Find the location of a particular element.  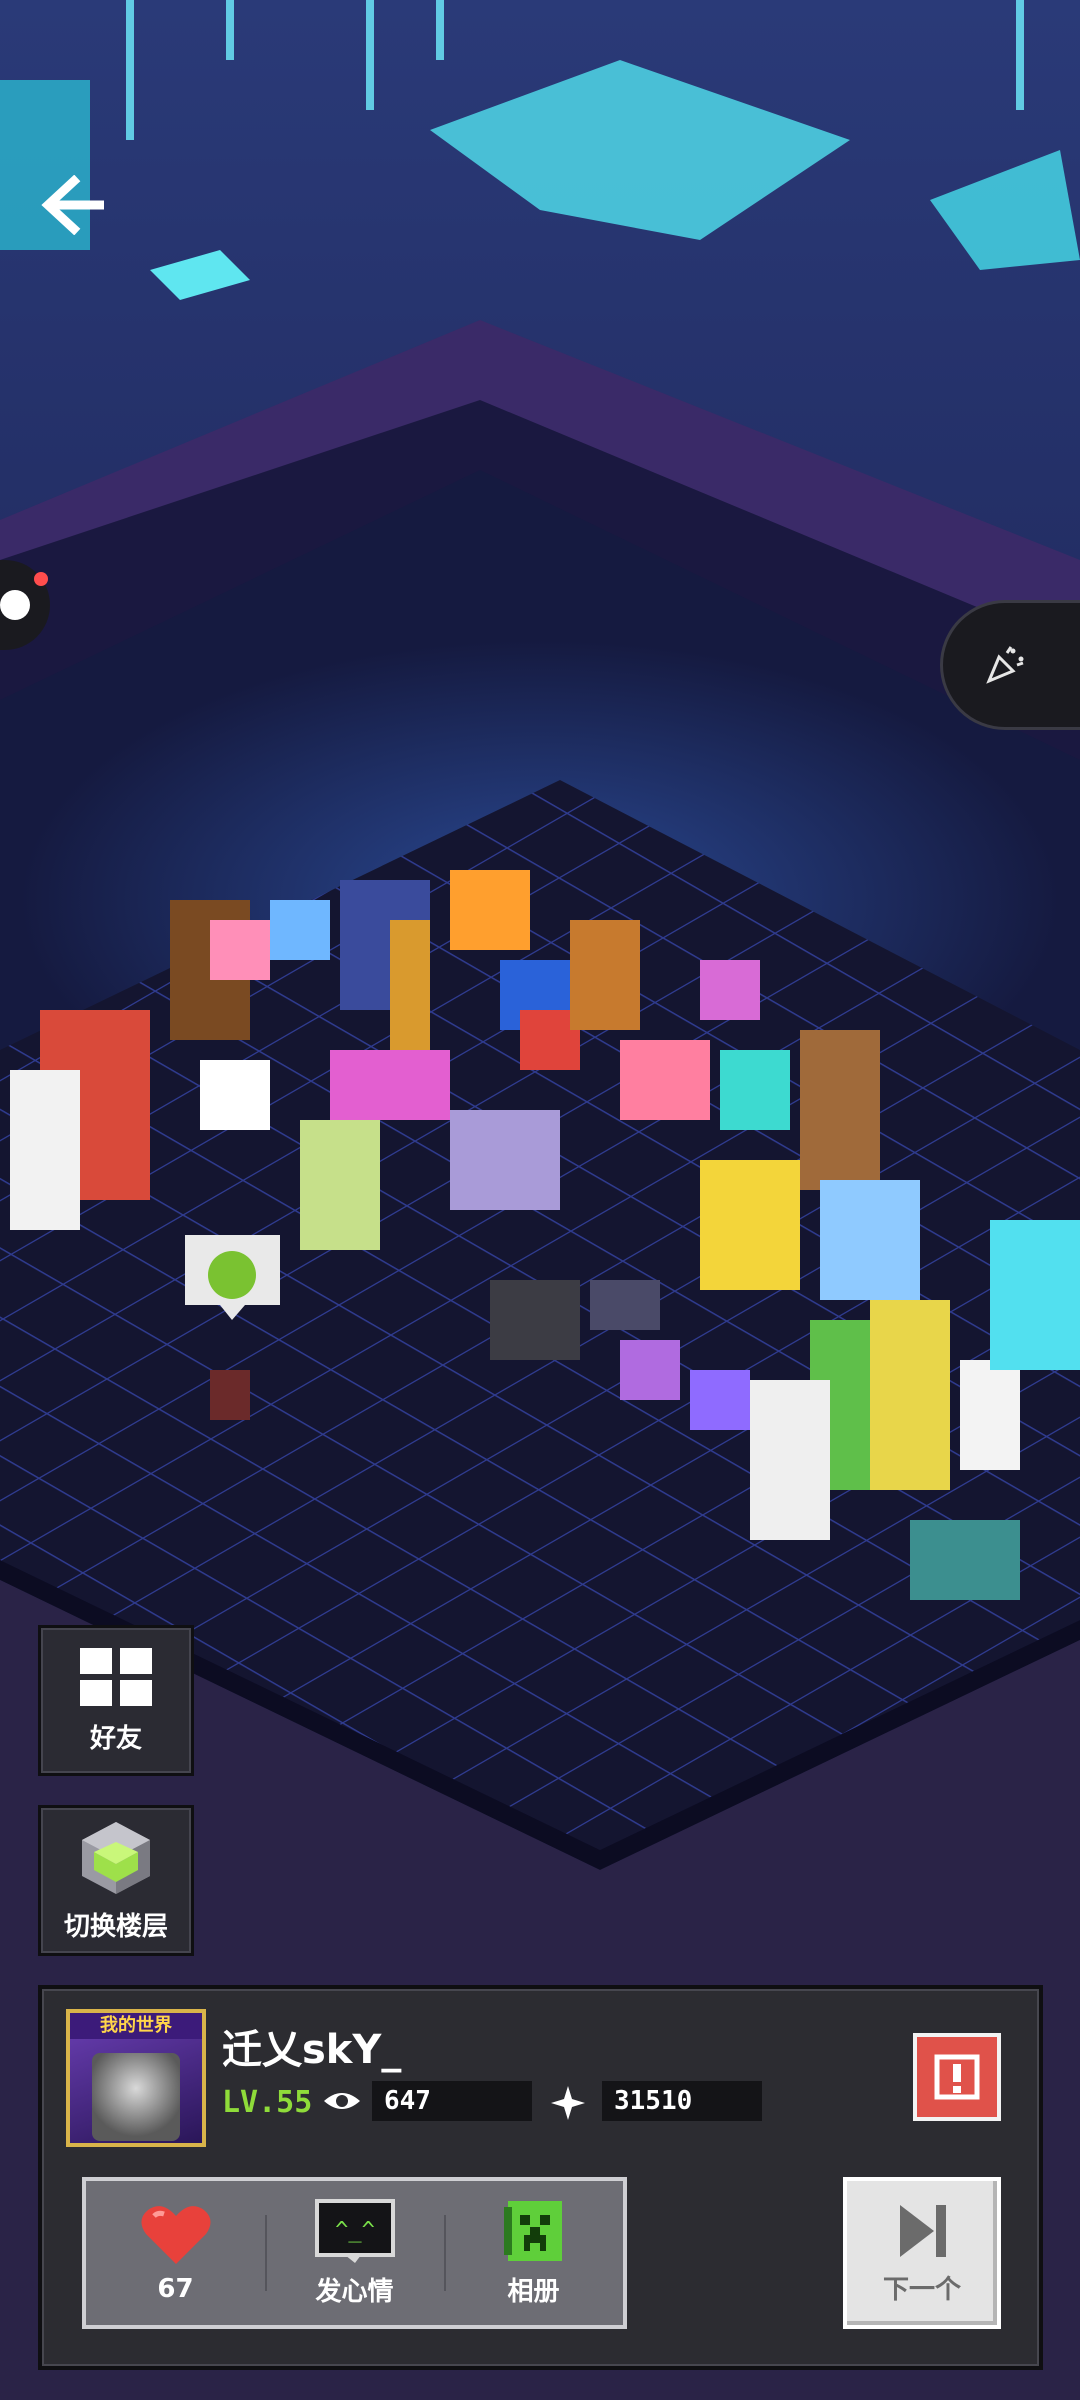

avatar: 我的世界 is located at coordinates (136, 2078).